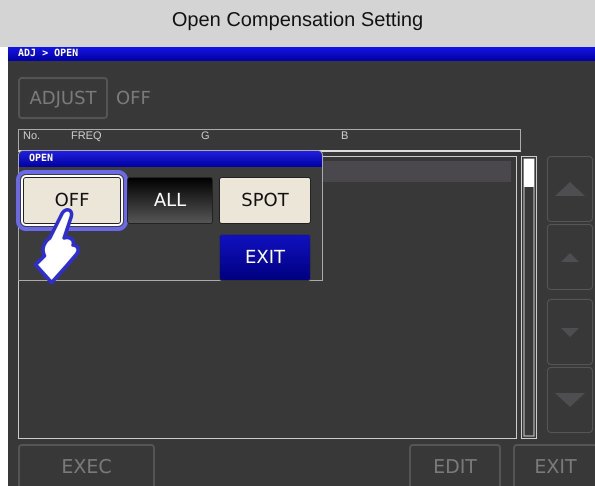  What do you see at coordinates (170, 200) in the screenshot?
I see `option-button: ALL` at bounding box center [170, 200].